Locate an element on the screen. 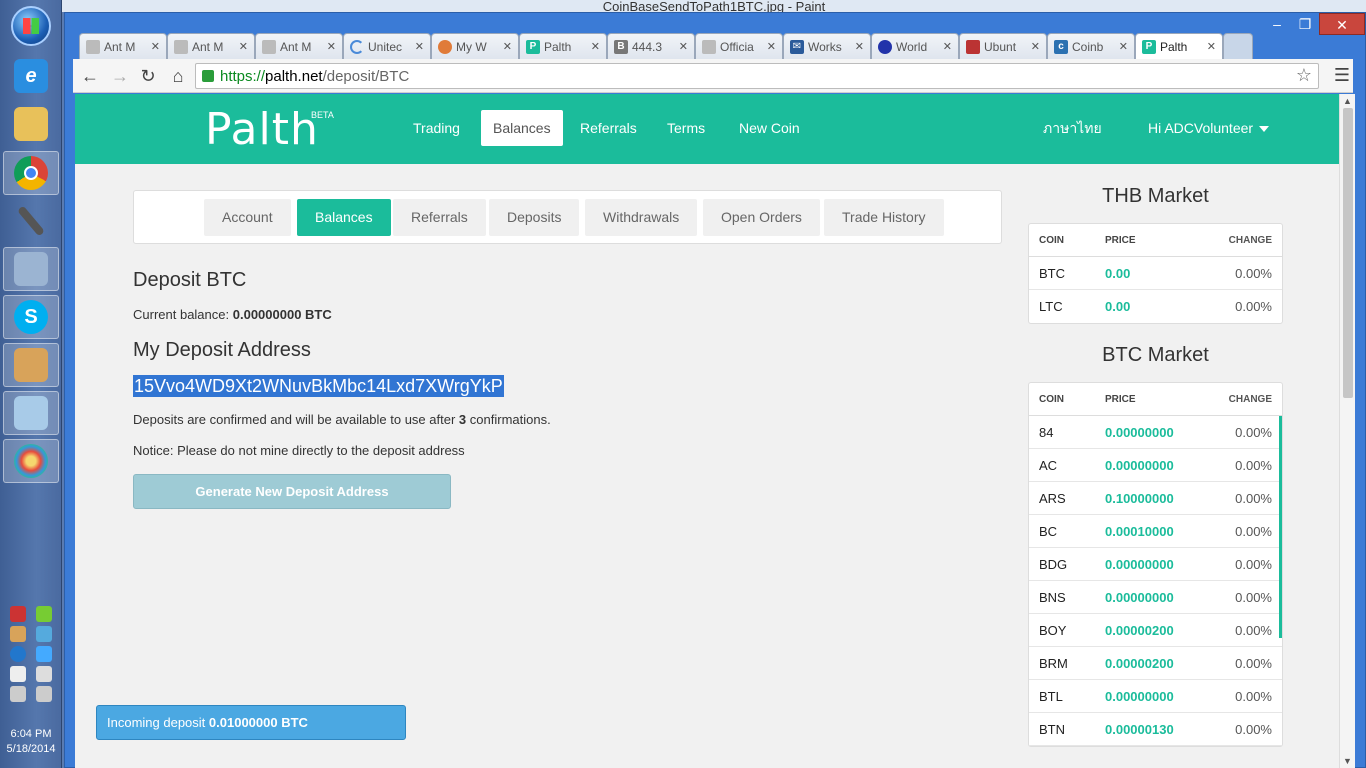  nav-user-menu: Hi ADCVolunteer is located at coordinates (1208, 128).